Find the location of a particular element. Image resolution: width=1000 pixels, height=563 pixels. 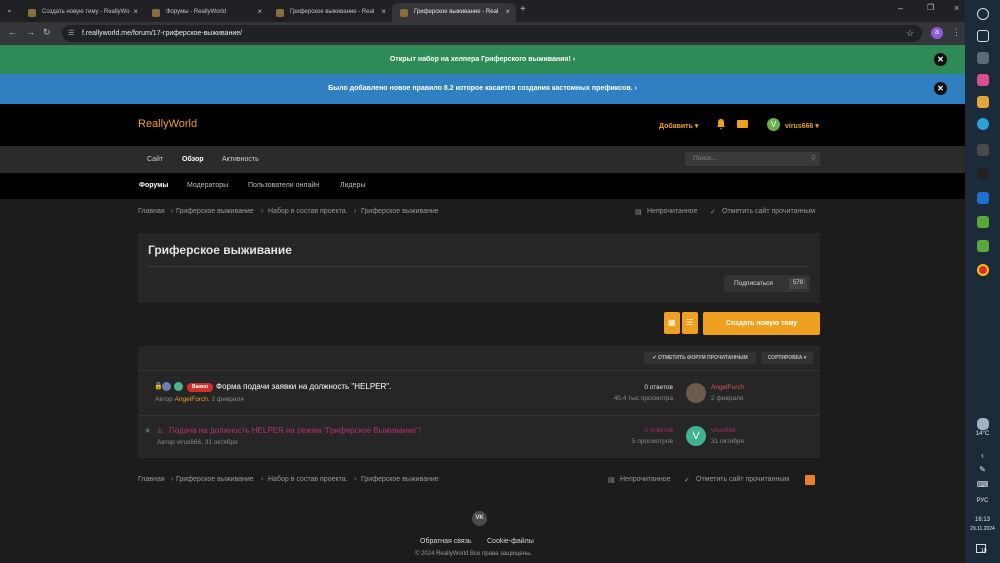

subnav-moderators: Модераторы is located at coordinates (207, 185).